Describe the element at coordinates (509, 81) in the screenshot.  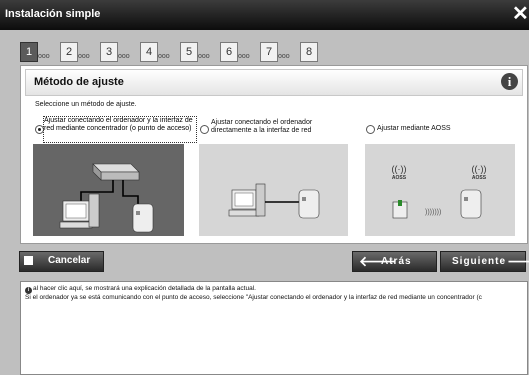
I see `info-icon: i` at that location.